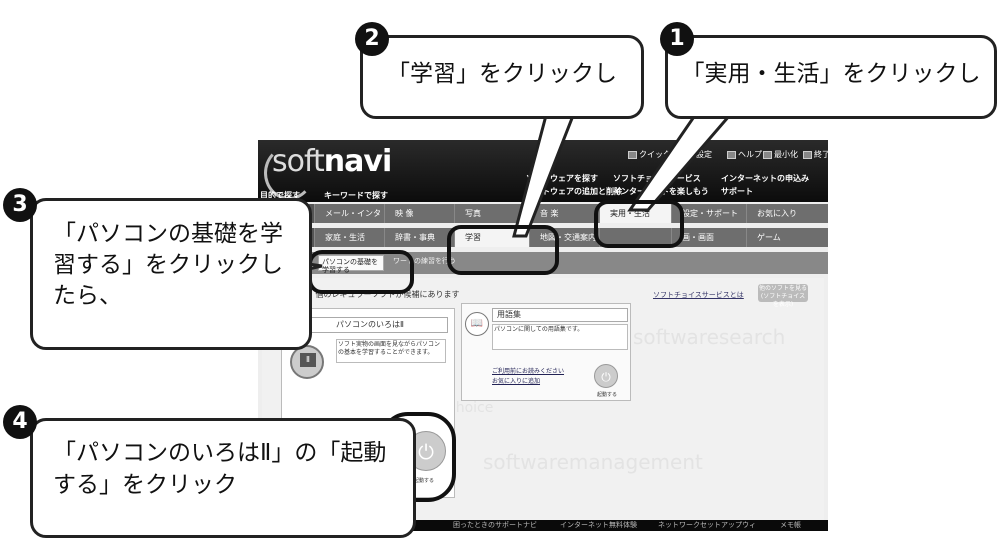  I want to click on tab-settings-support: 設定・サポート, so click(708, 213).